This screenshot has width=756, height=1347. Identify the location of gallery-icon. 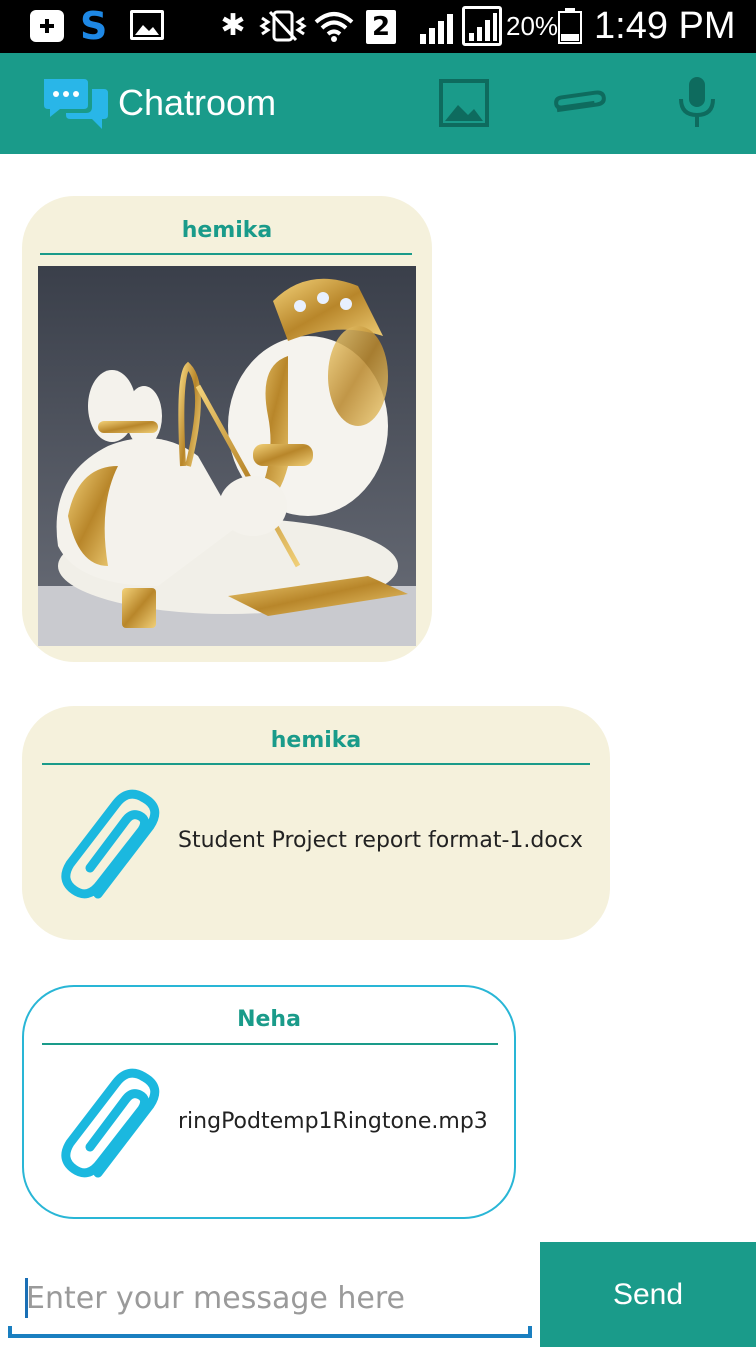
(465, 103).